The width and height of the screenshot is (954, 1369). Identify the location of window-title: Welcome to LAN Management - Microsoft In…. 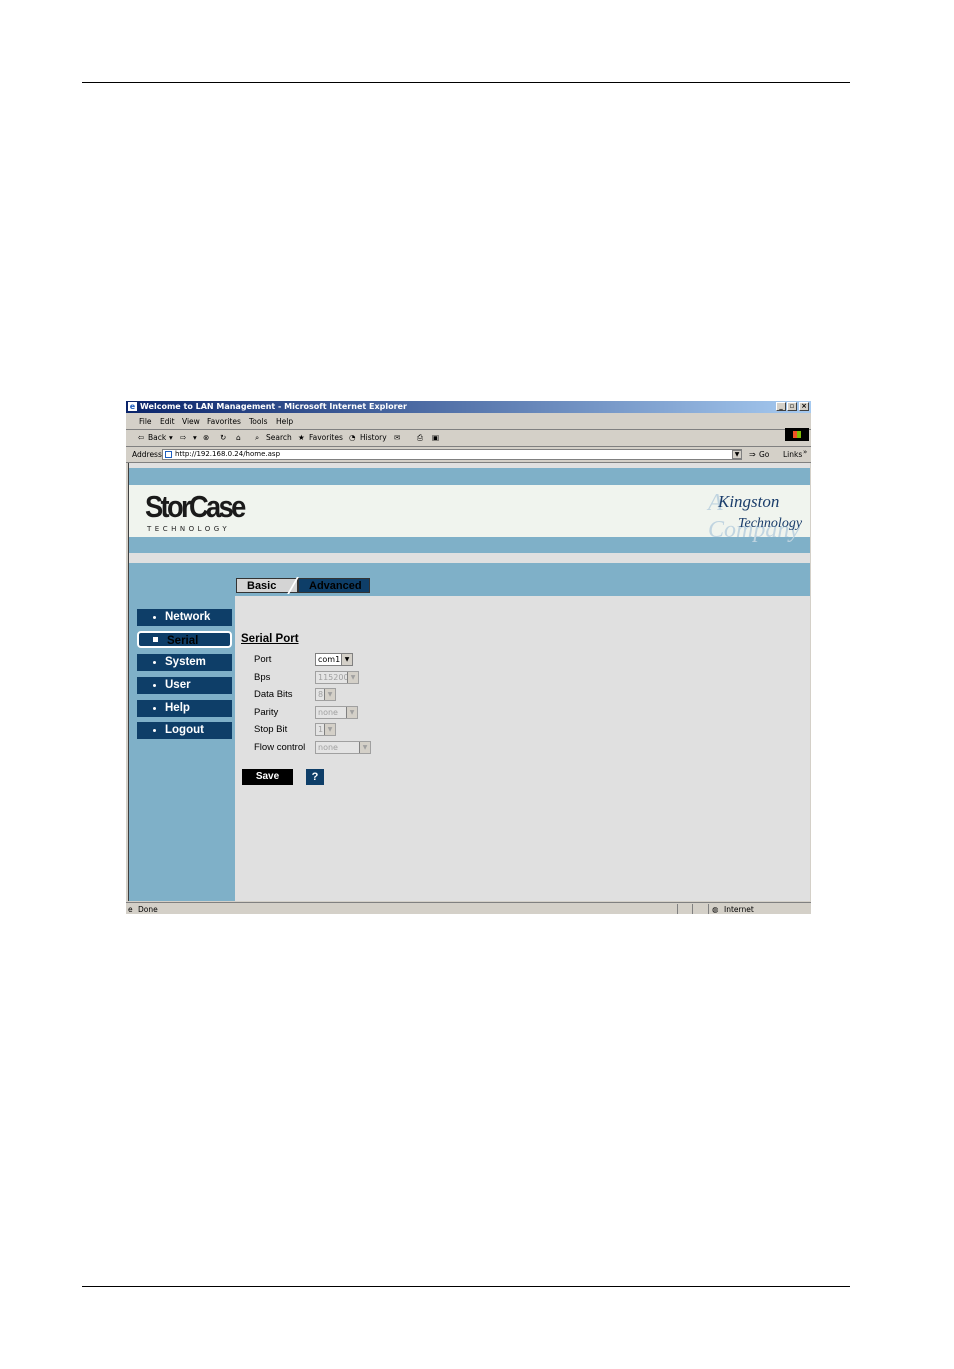
(273, 406).